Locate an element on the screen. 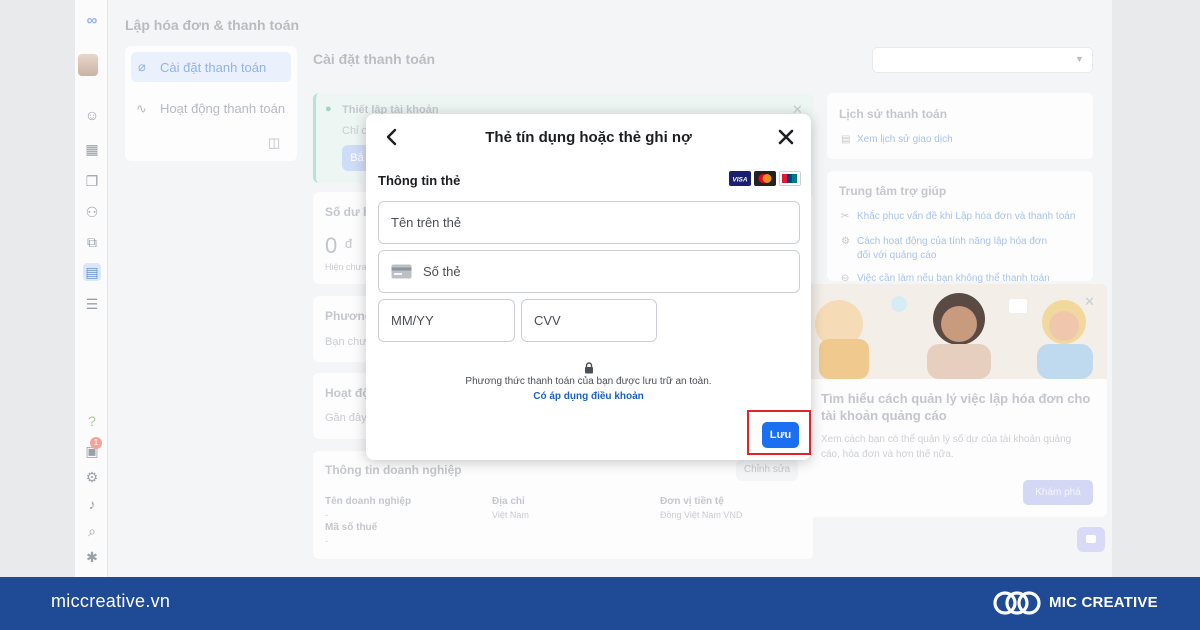 Image resolution: width=1200 pixels, height=630 pixels. visa-icon: VISA is located at coordinates (740, 178).